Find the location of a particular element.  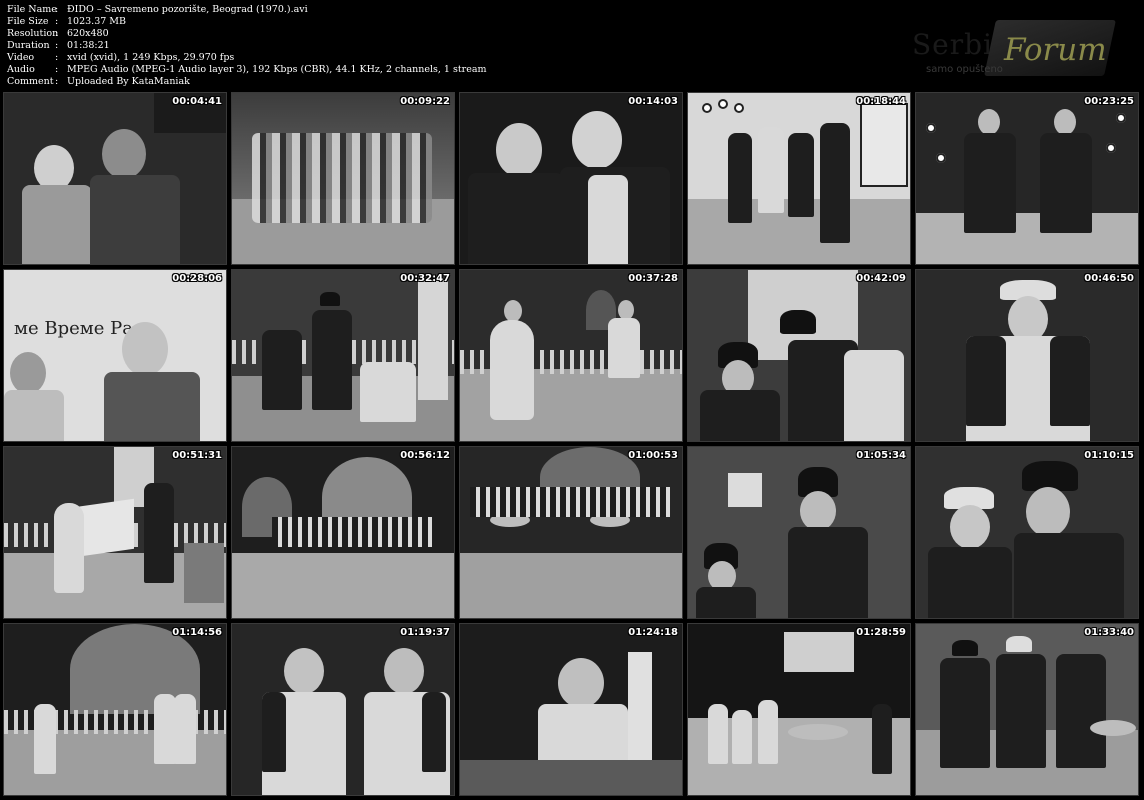

timestamp: 00:28:06 is located at coordinates (197, 278).